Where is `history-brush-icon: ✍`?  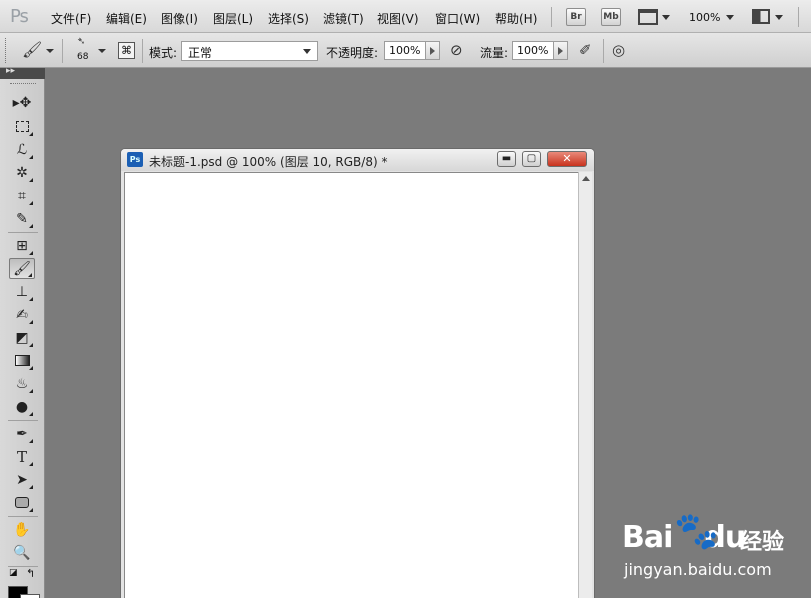
history-brush-icon: ✍ is located at coordinates (22, 314).